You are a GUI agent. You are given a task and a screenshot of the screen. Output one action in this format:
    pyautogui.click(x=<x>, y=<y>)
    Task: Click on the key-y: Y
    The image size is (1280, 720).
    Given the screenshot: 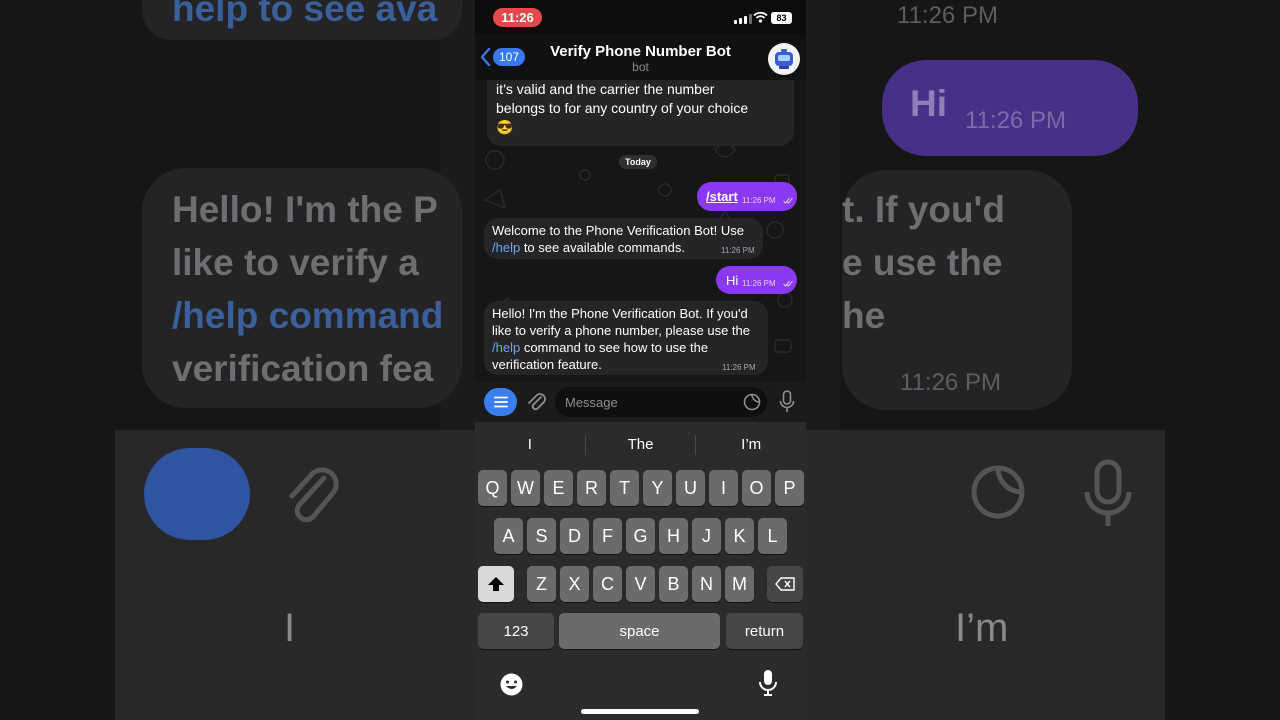 What is the action you would take?
    pyautogui.click(x=657, y=488)
    